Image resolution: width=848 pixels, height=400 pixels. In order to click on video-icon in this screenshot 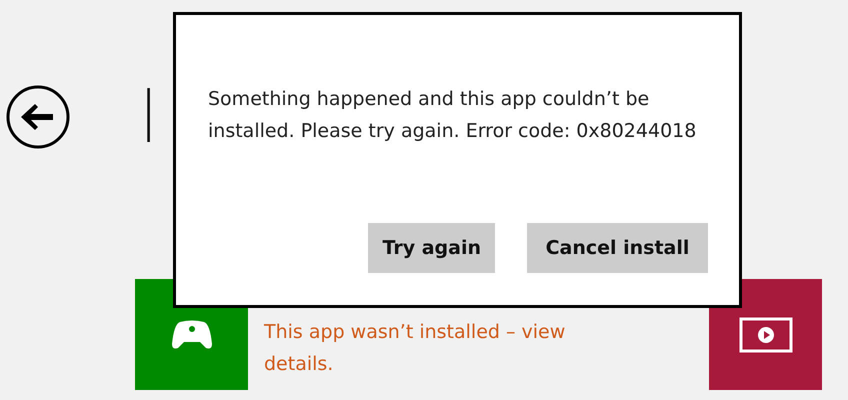, I will do `click(765, 334)`.